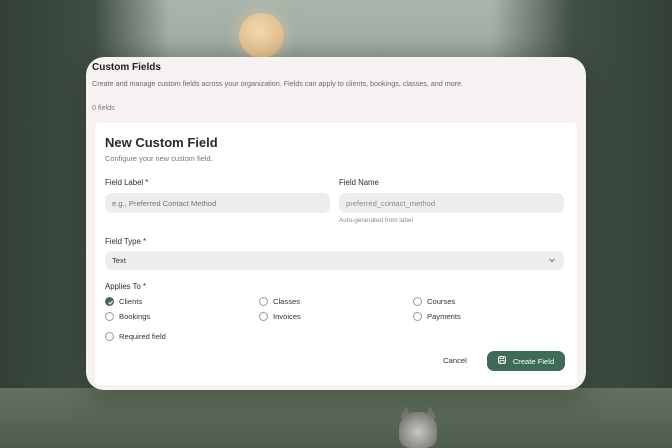 The height and width of the screenshot is (448, 672). I want to click on applies-invoices-checkbox: Invoices, so click(280, 316).